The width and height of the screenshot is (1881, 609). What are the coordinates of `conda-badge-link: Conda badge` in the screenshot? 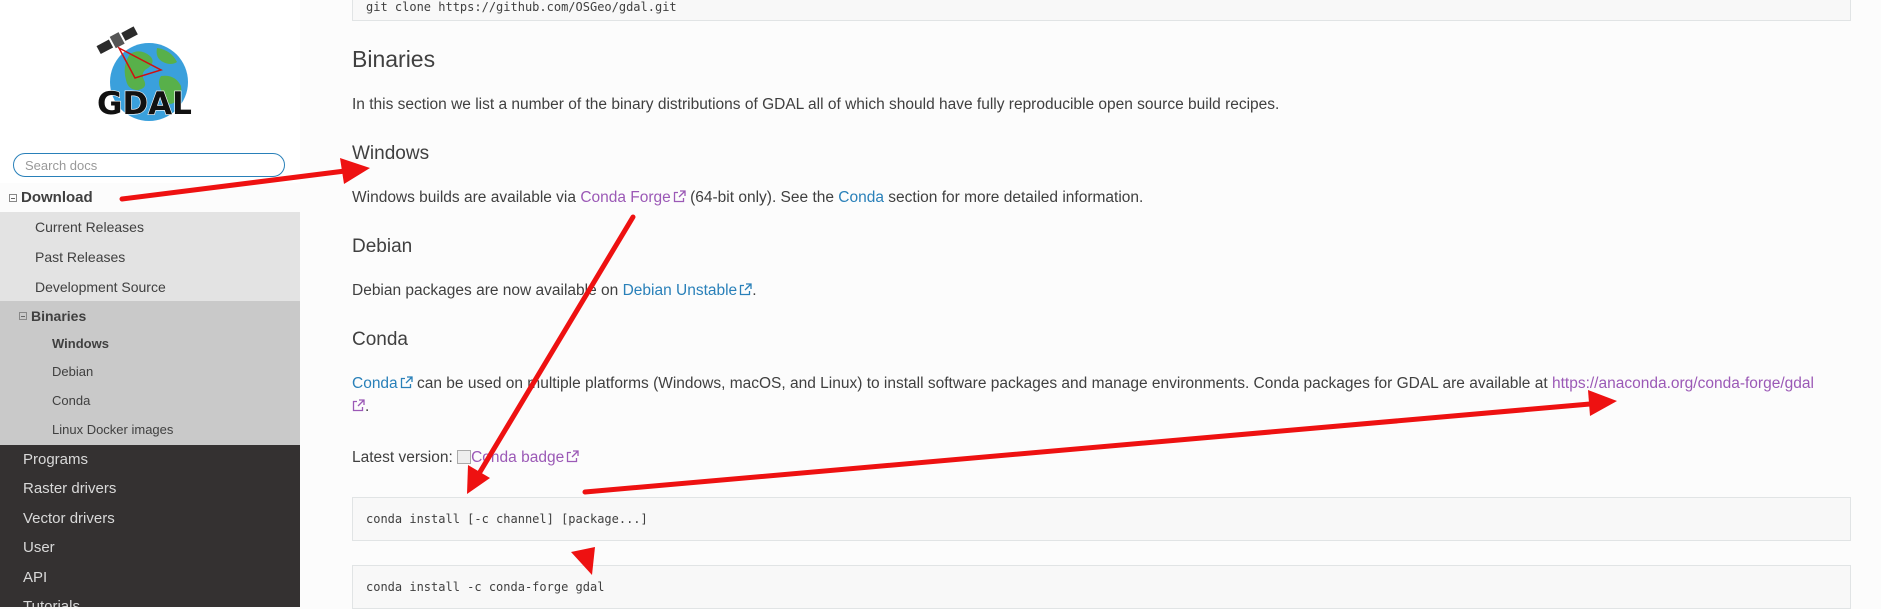 It's located at (518, 457).